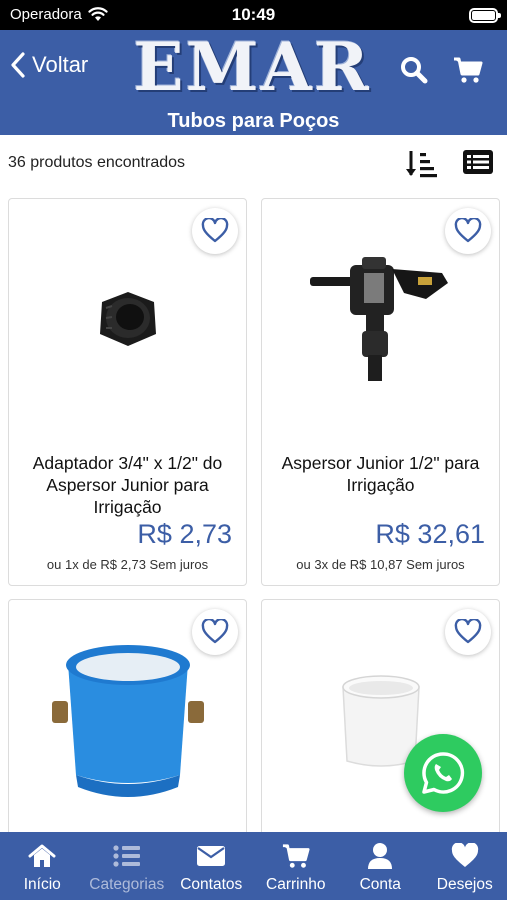 The height and width of the screenshot is (900, 507). I want to click on sprinkler-image, so click(378, 319).